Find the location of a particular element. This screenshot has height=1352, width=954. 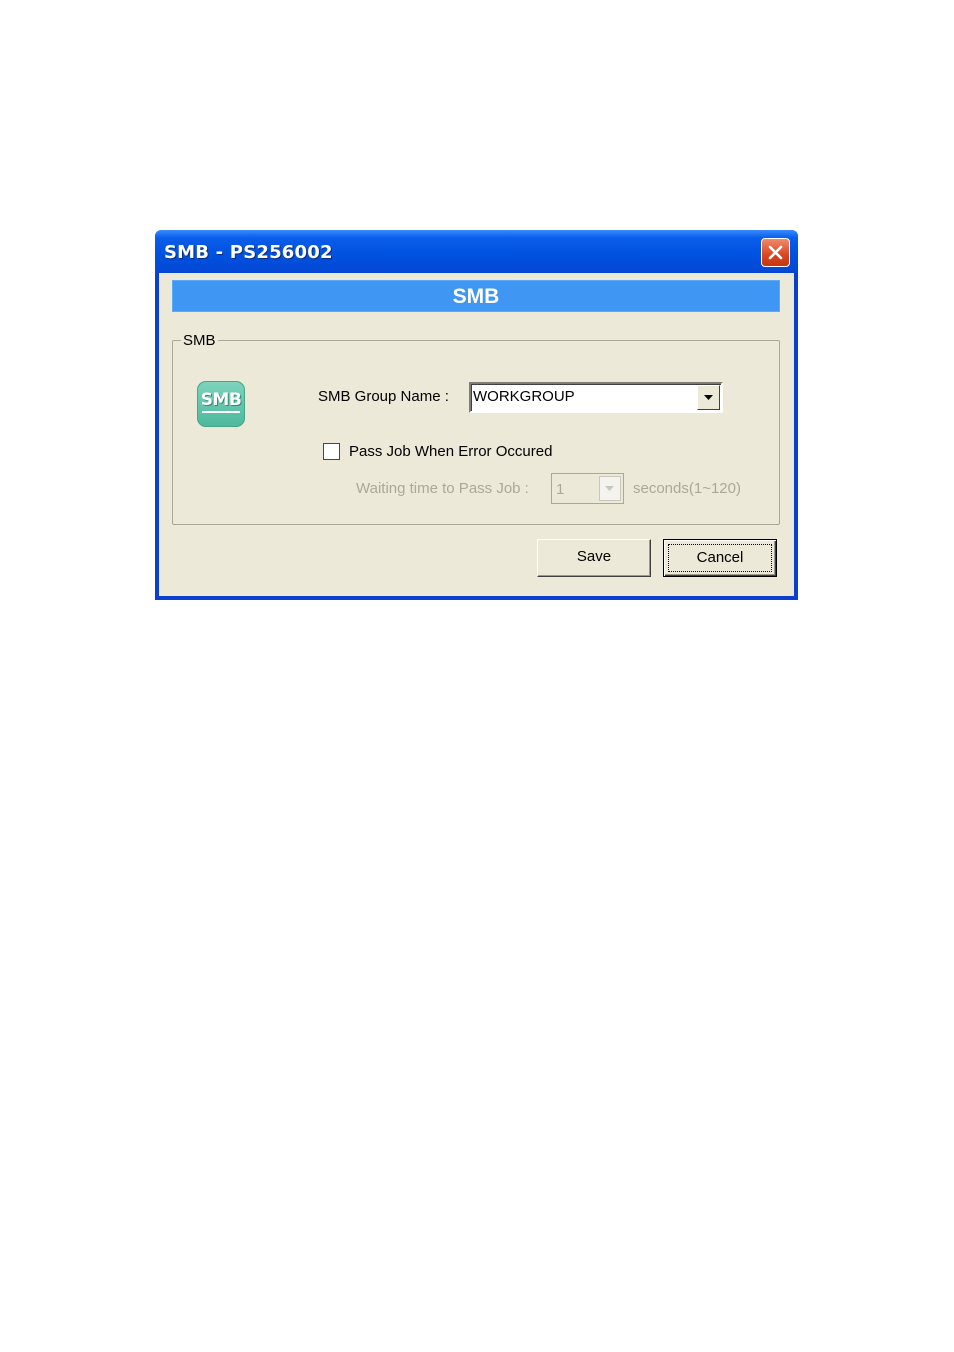

window-title: SMB - PS256002 is located at coordinates (248, 252).